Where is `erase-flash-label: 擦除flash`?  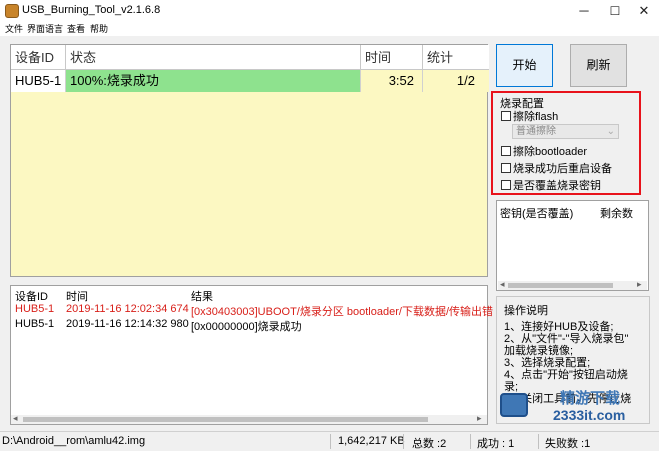
erase-flash-label: 擦除flash is located at coordinates (536, 117).